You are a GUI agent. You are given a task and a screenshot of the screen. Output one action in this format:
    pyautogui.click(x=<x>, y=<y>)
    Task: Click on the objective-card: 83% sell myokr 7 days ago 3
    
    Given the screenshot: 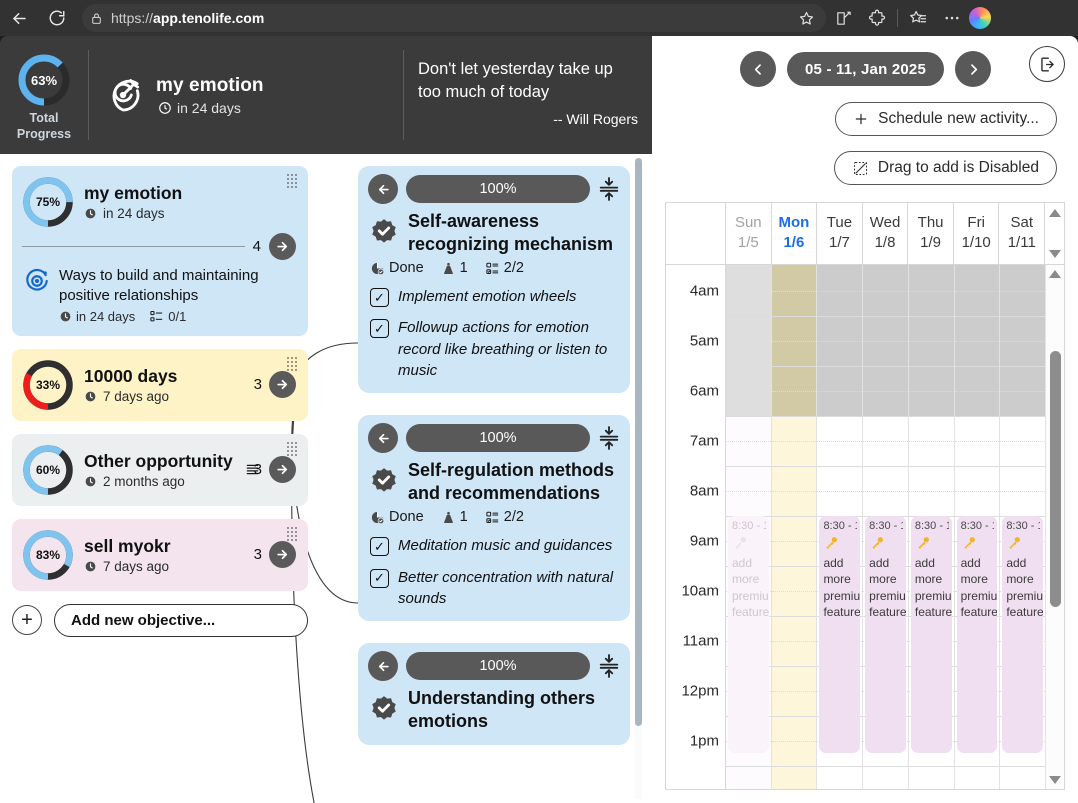 What is the action you would take?
    pyautogui.click(x=160, y=554)
    